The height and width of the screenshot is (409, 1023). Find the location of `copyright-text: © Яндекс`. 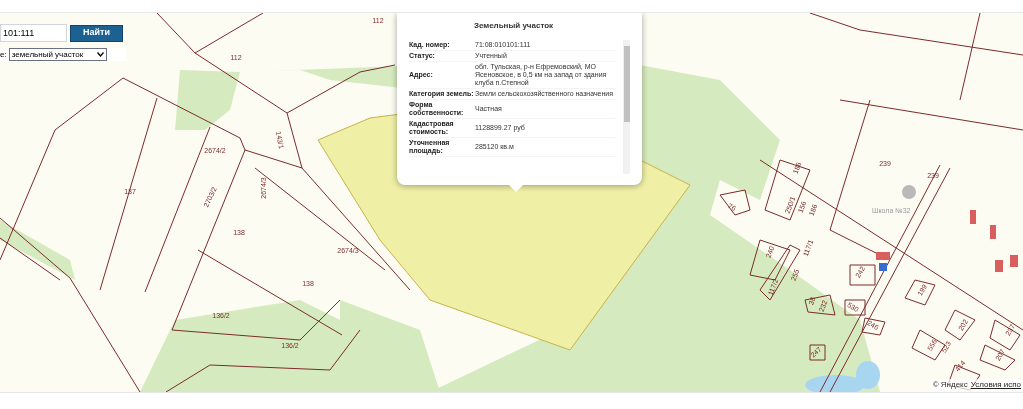

copyright-text: © Яндекс is located at coordinates (950, 385).